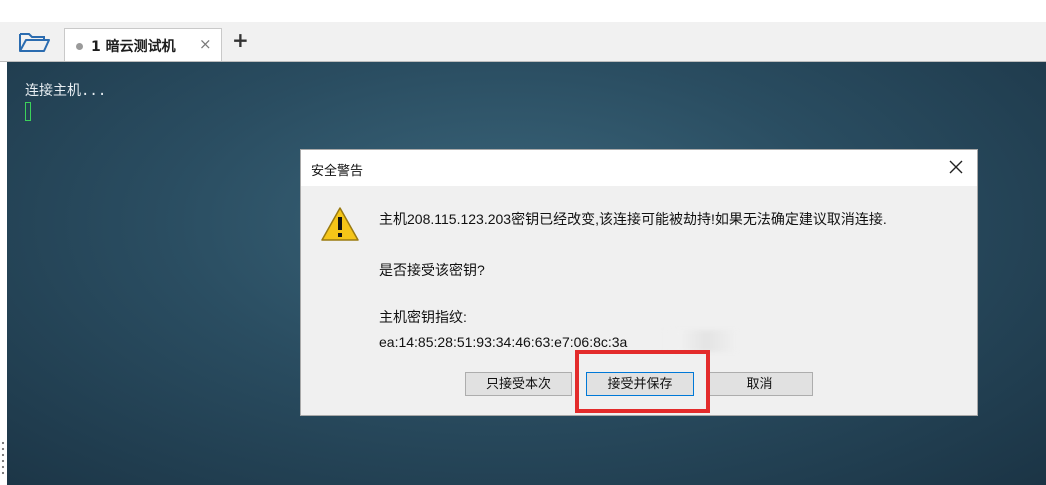 The width and height of the screenshot is (1046, 485). I want to click on accept-question: 是否接受该密钥?, so click(432, 270).